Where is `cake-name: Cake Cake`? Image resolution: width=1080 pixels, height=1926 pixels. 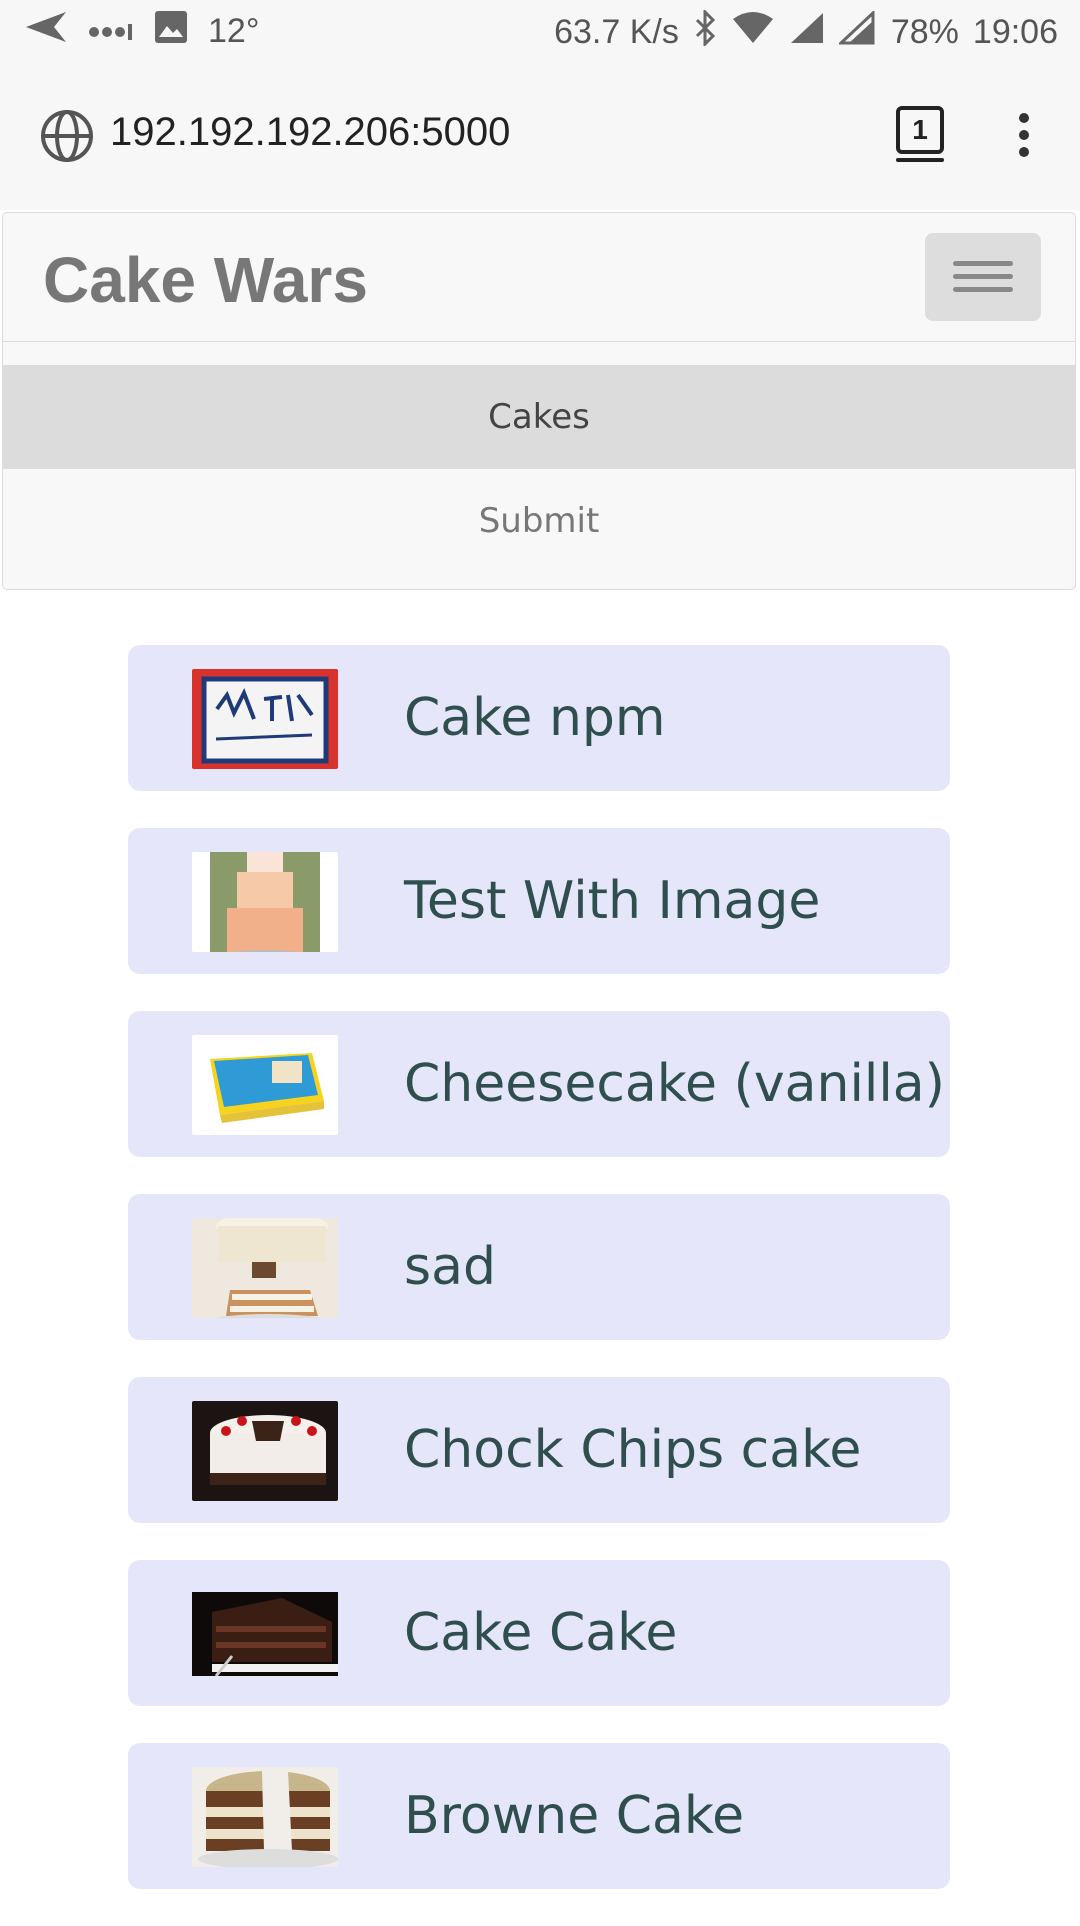
cake-name: Cake Cake is located at coordinates (541, 1633).